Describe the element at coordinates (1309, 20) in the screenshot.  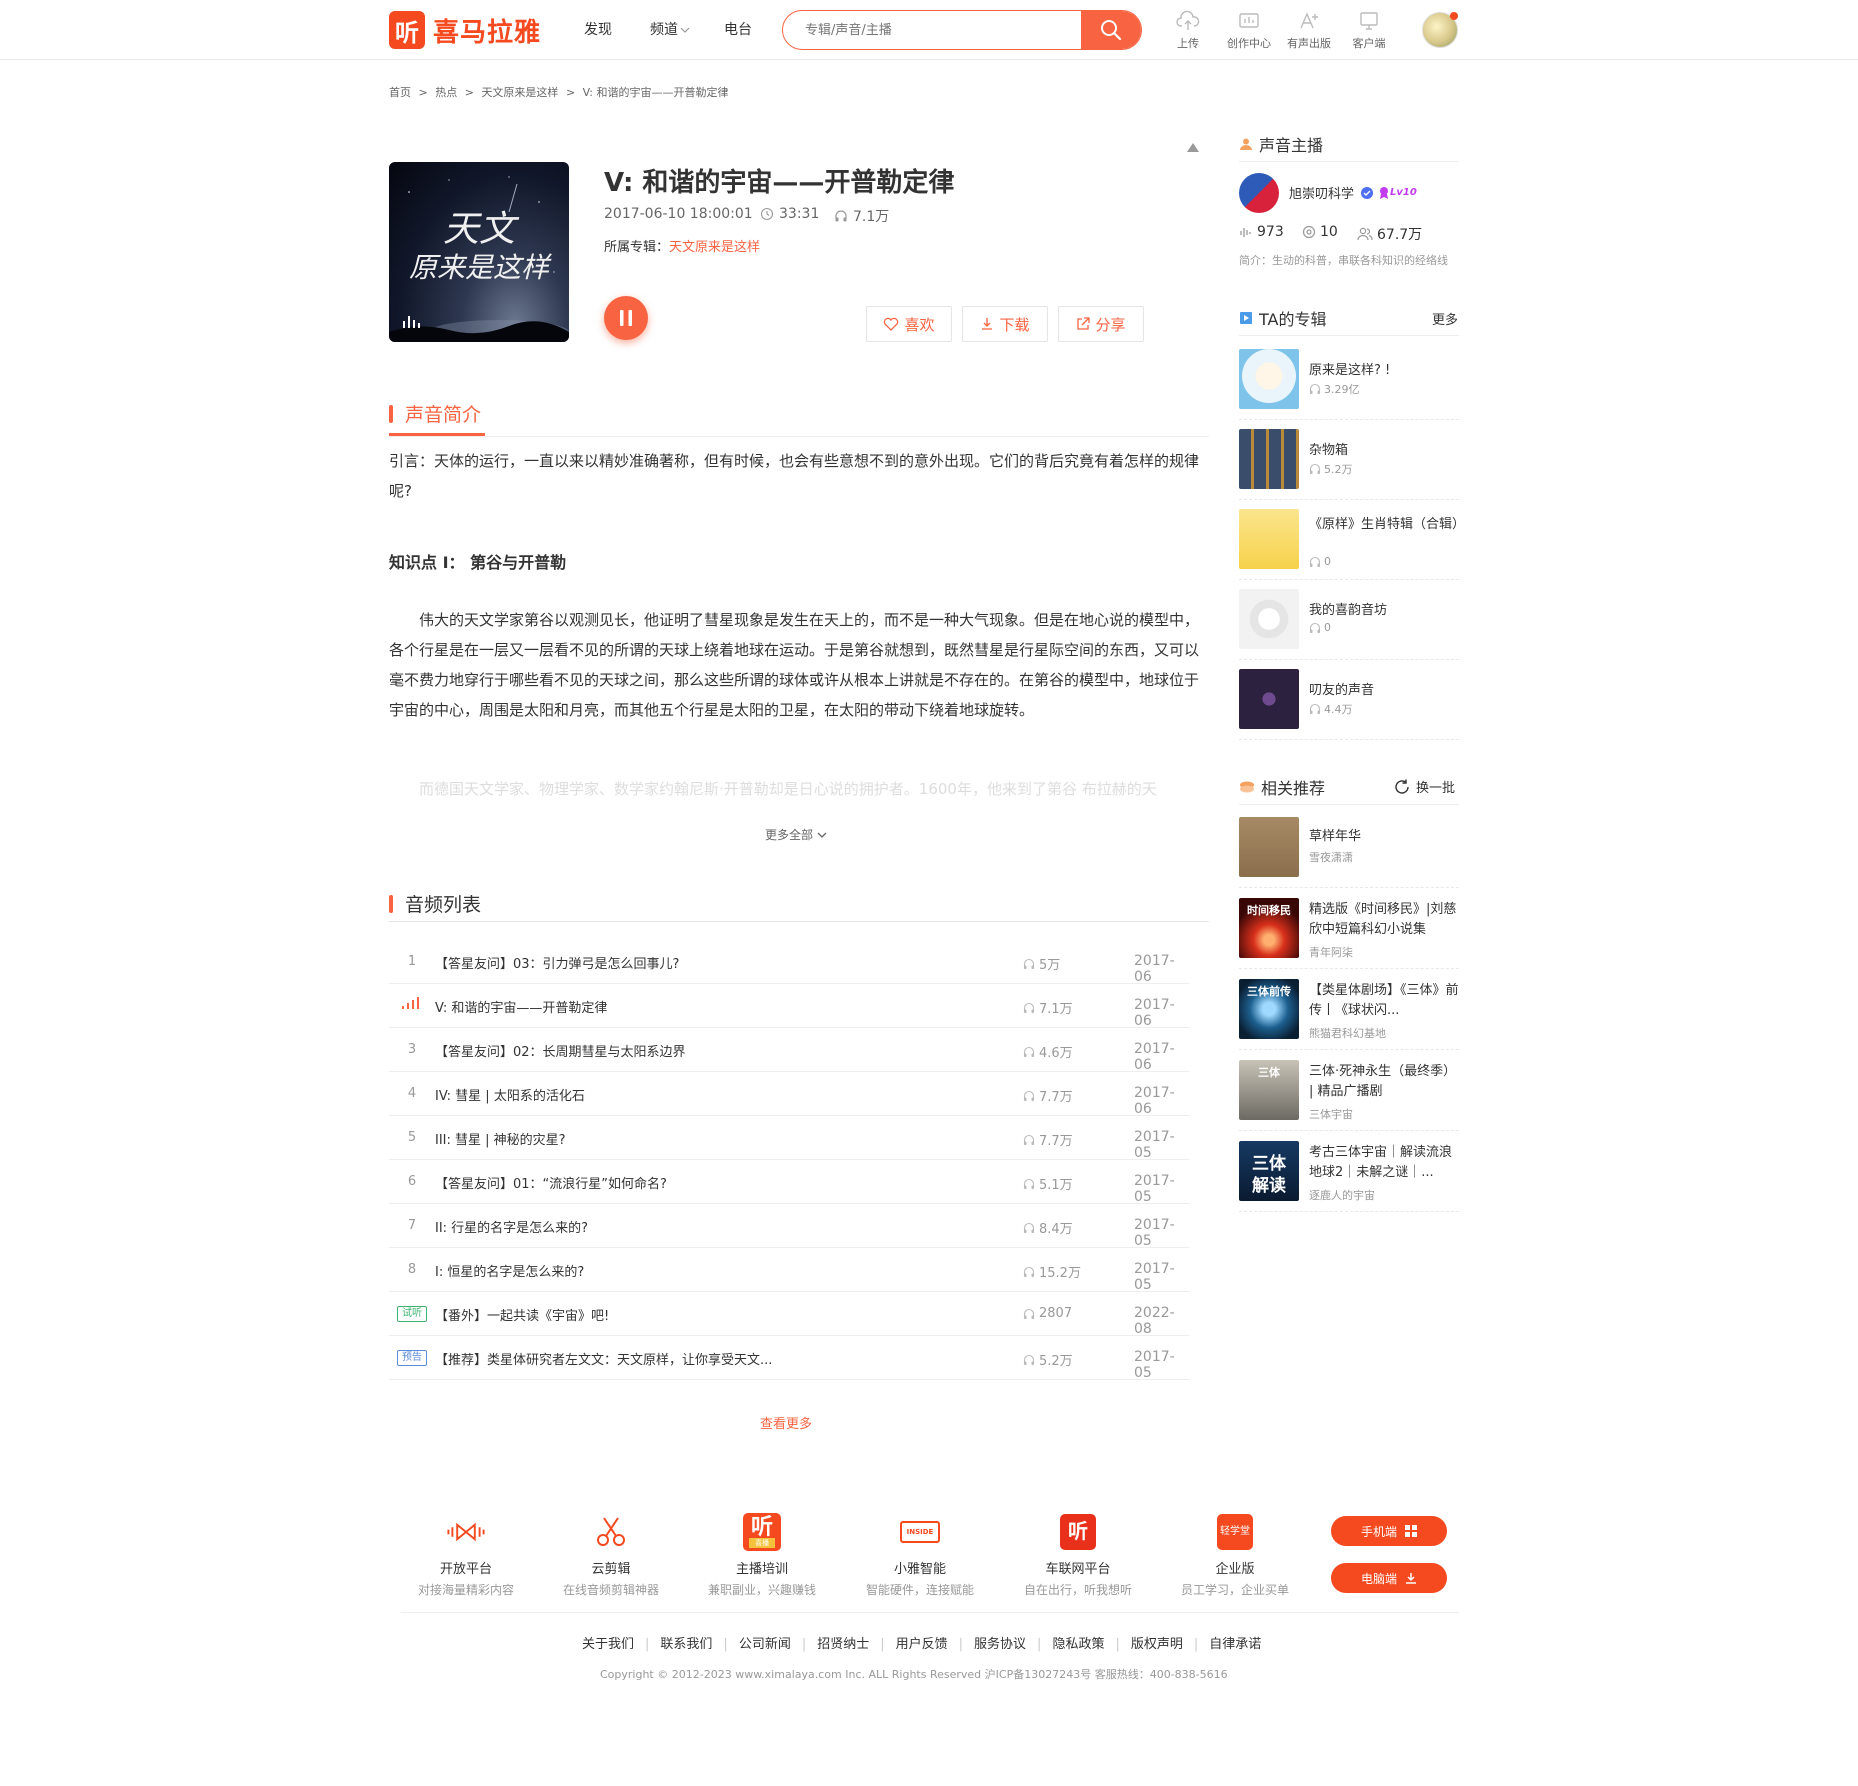
I see `audio-publish-icon` at that location.